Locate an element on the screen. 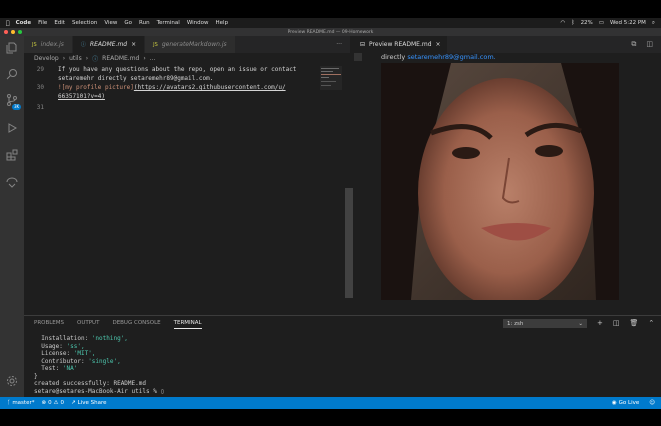 The image size is (661, 426). wifi-icon: ◠ is located at coordinates (562, 23).